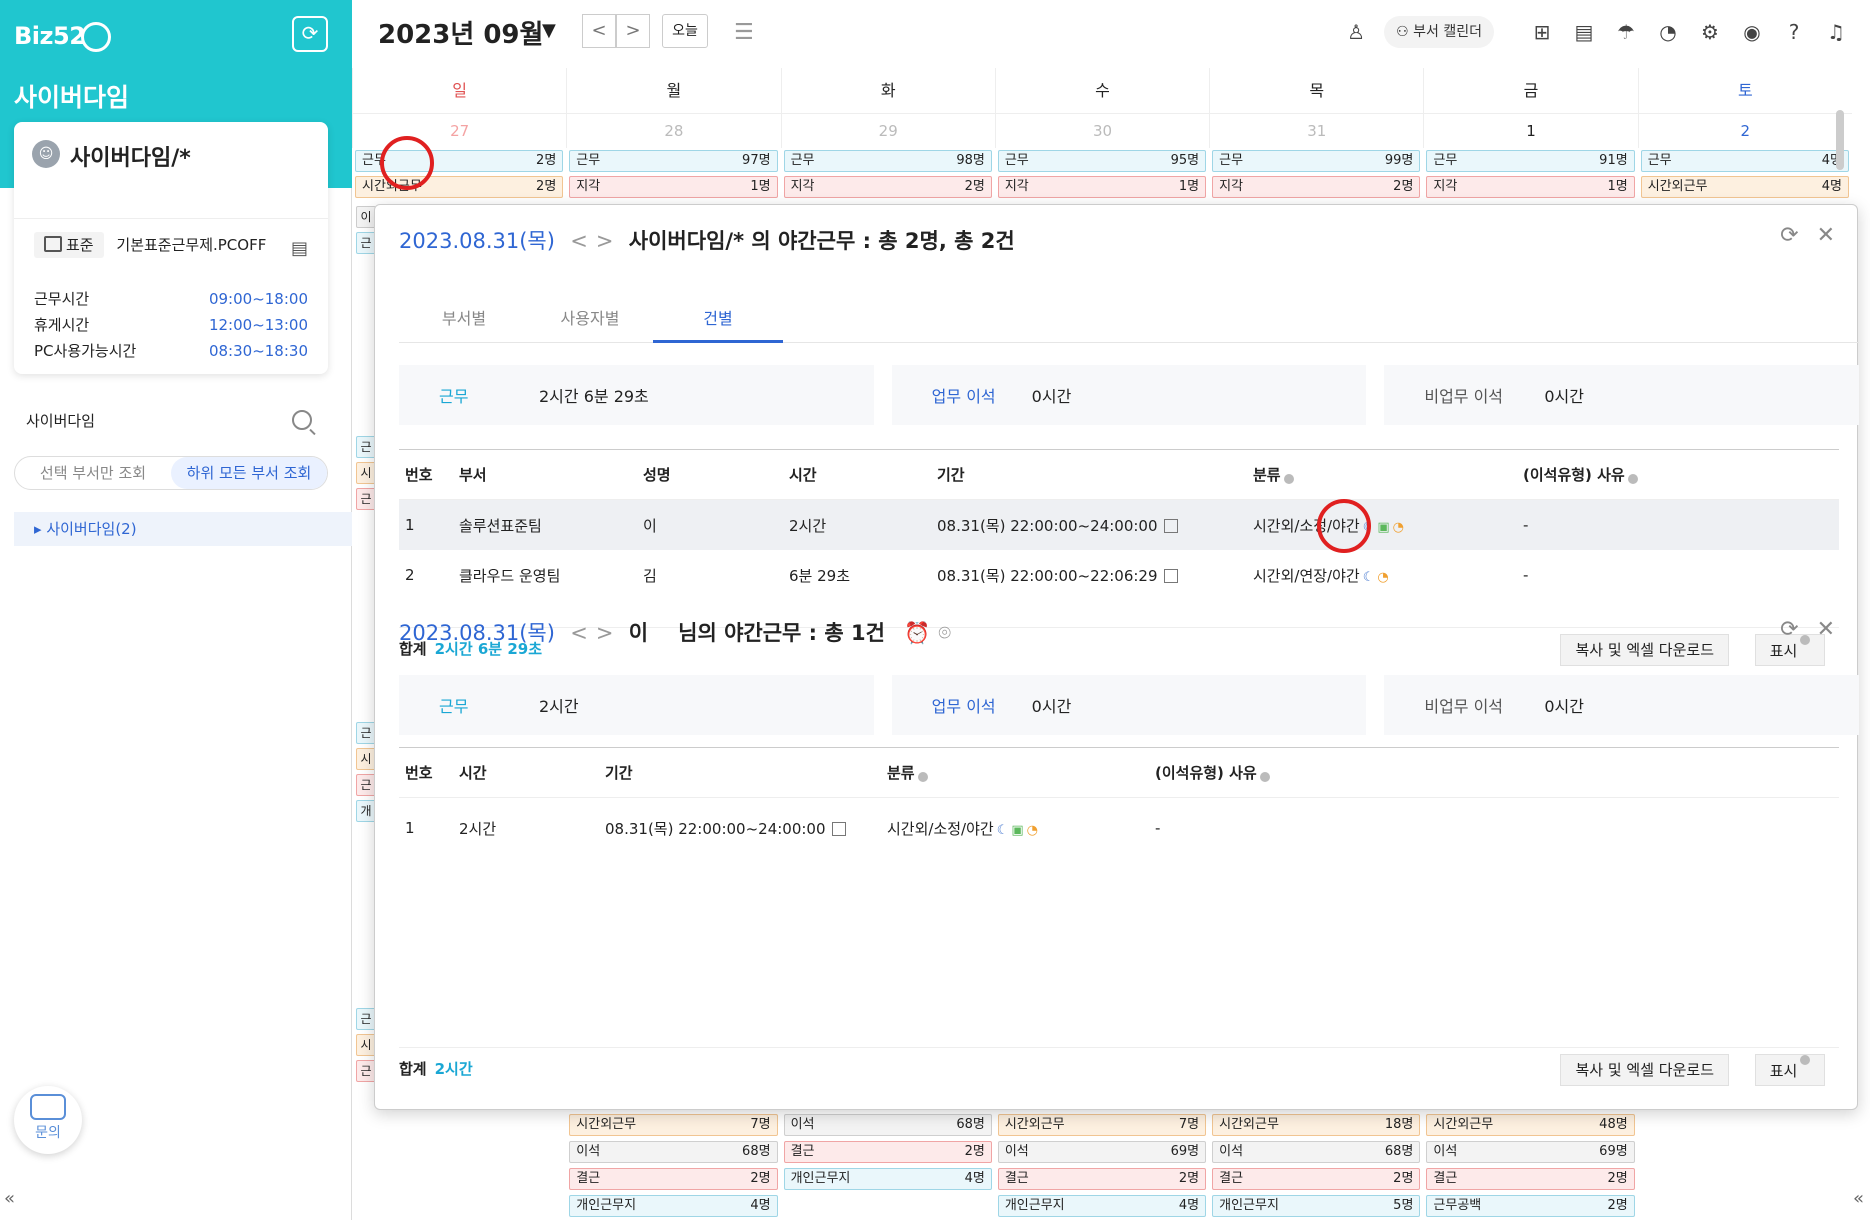 This screenshot has width=1870, height=1220. What do you see at coordinates (944, 633) in the screenshot?
I see `location-pin-icon: ⌾` at bounding box center [944, 633].